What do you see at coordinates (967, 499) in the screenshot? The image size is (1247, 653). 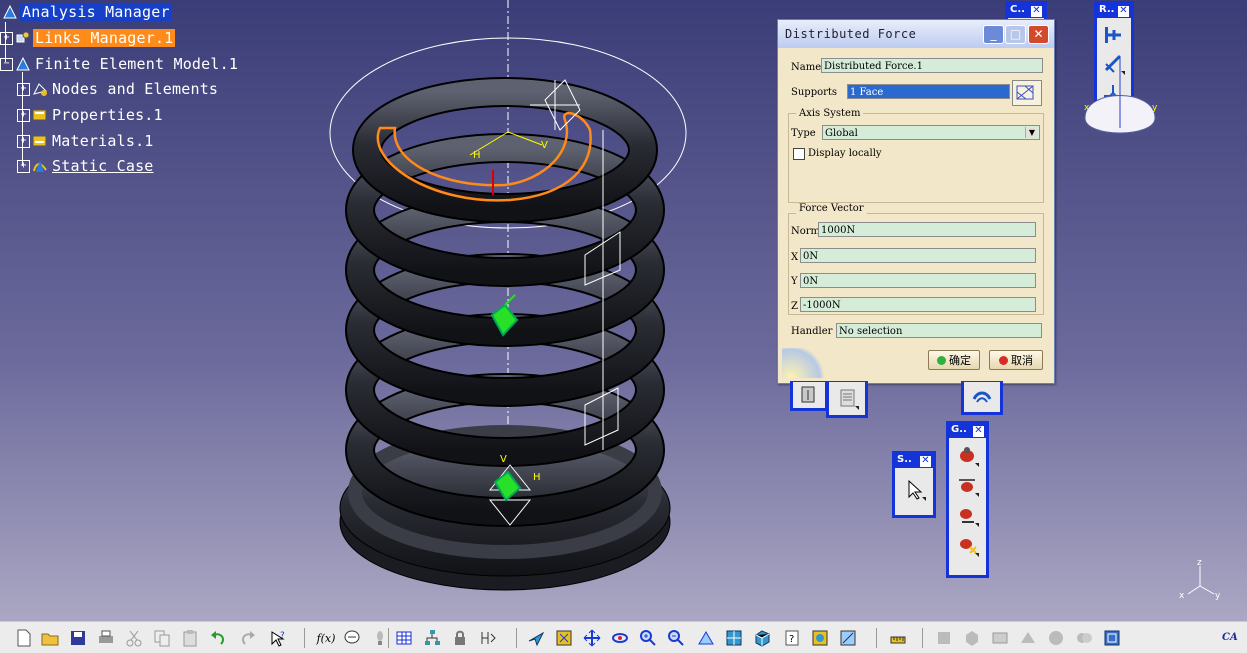 I see `toolbar-g: G.. ✕` at bounding box center [967, 499].